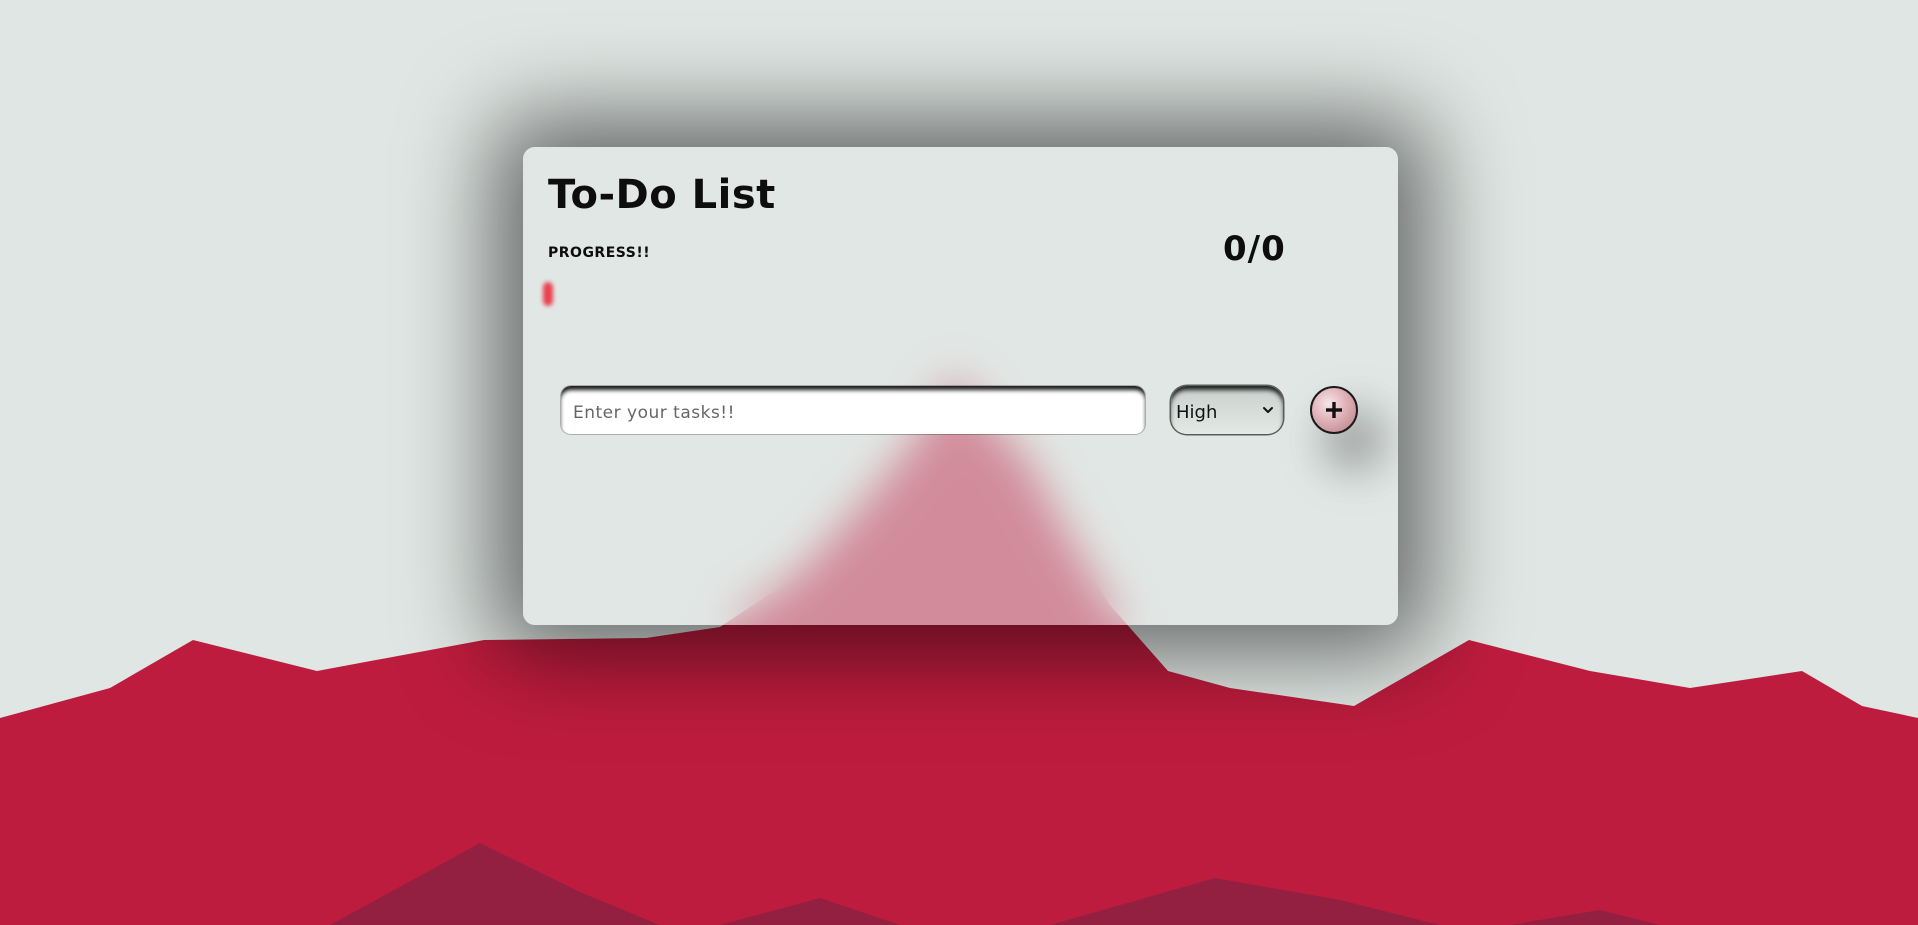  Describe the element at coordinates (599, 253) in the screenshot. I see `progress-label: PROGRESS!!` at that location.